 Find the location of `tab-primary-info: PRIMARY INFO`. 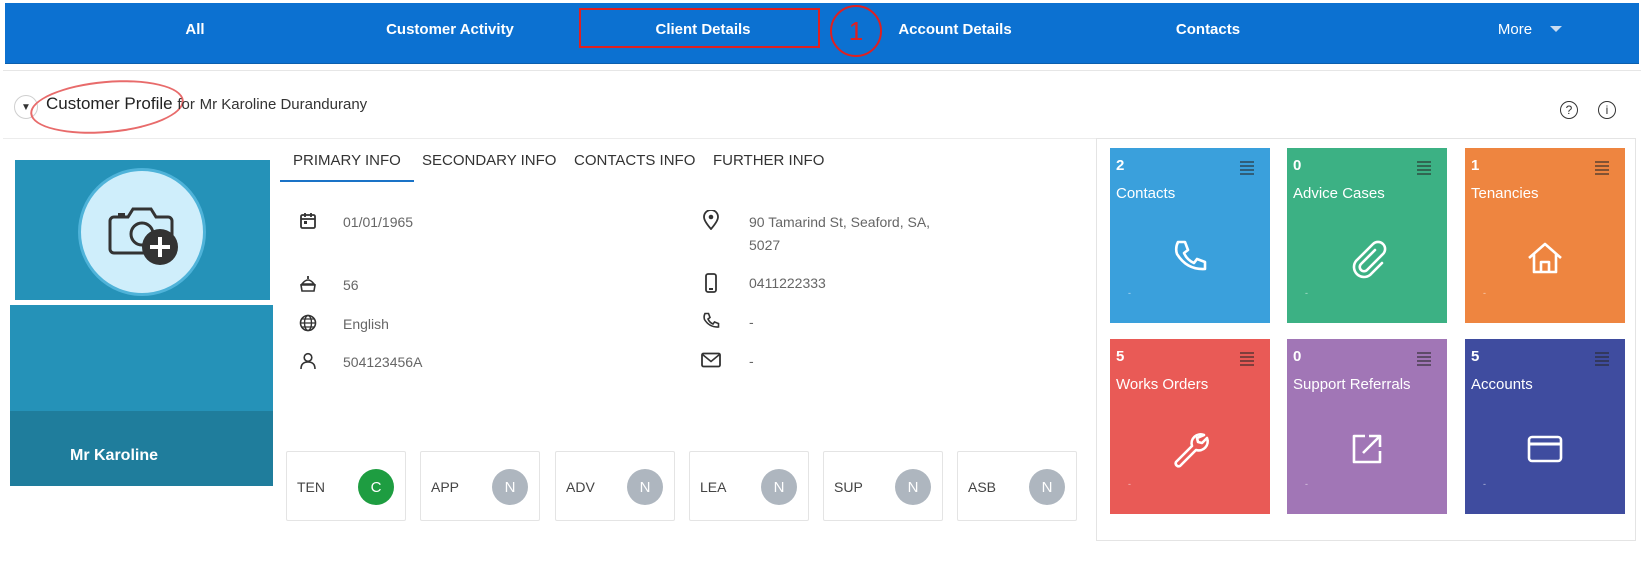

tab-primary-info: PRIMARY INFO is located at coordinates (347, 167).